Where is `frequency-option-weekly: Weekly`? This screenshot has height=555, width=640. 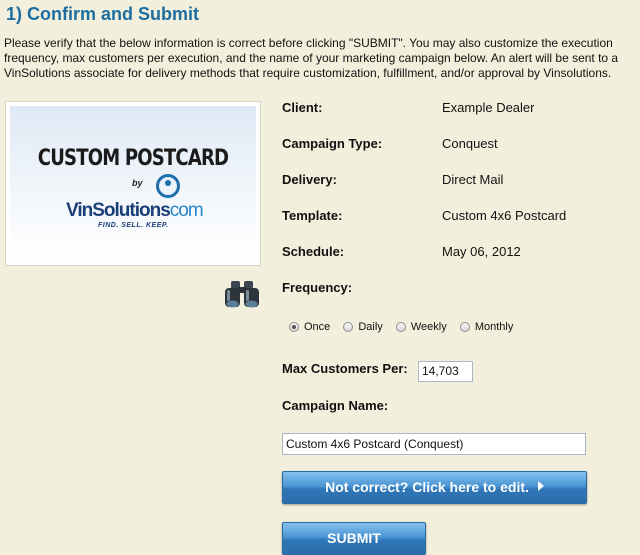 frequency-option-weekly: Weekly is located at coordinates (421, 327).